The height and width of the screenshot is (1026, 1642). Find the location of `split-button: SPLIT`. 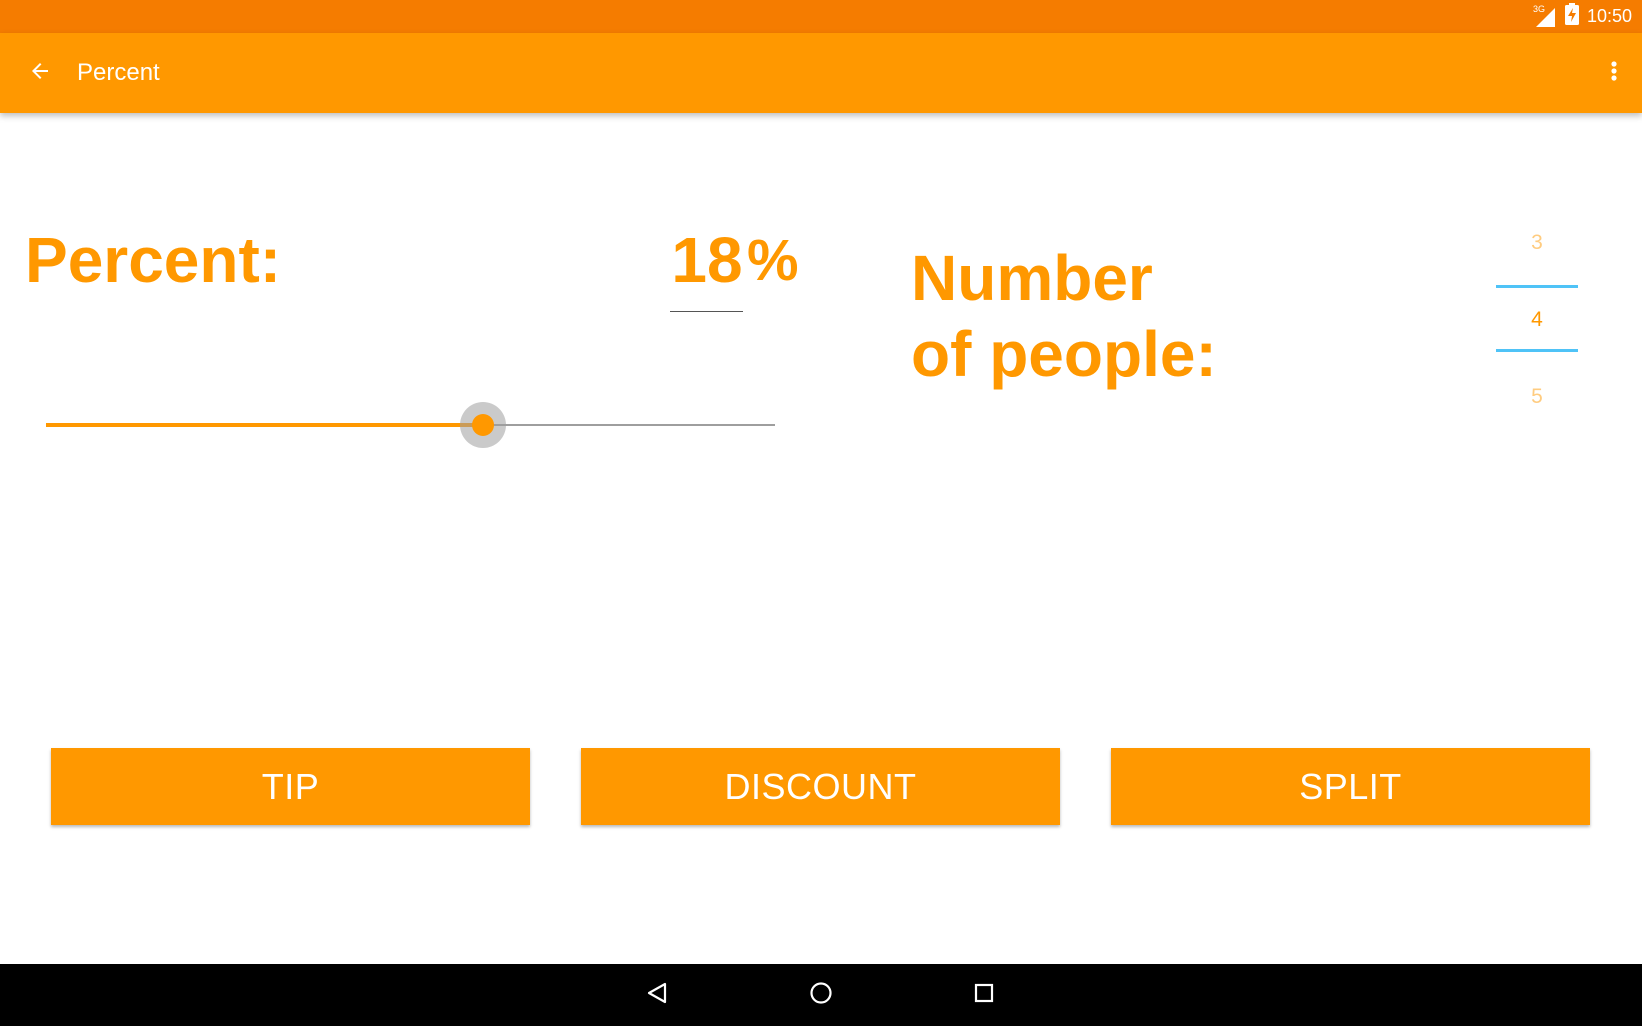

split-button: SPLIT is located at coordinates (1350, 786).